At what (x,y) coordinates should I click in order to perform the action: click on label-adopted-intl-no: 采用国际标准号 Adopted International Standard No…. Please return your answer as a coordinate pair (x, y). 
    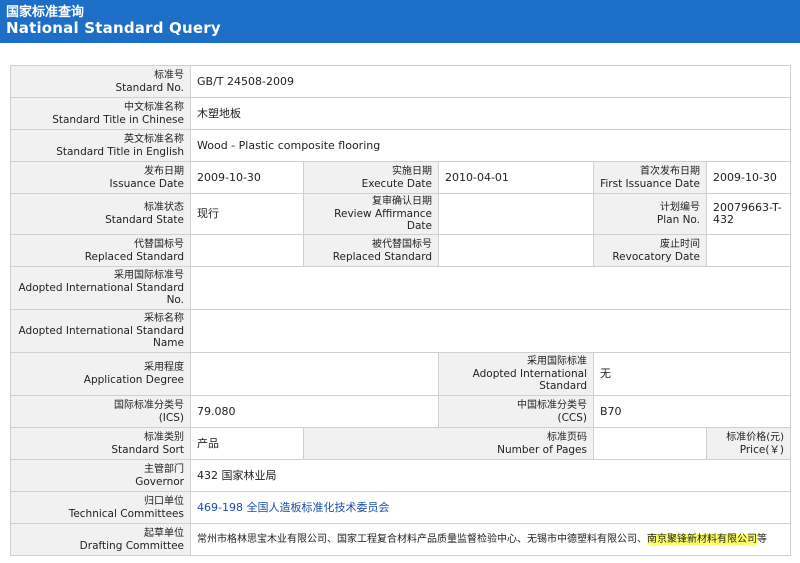
    Looking at the image, I should click on (100, 288).